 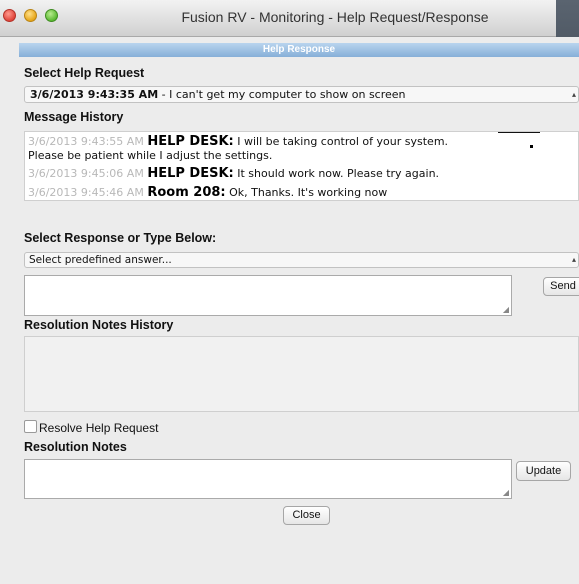 What do you see at coordinates (336, 173) in the screenshot?
I see `message-text: It should work now. Please try again.` at bounding box center [336, 173].